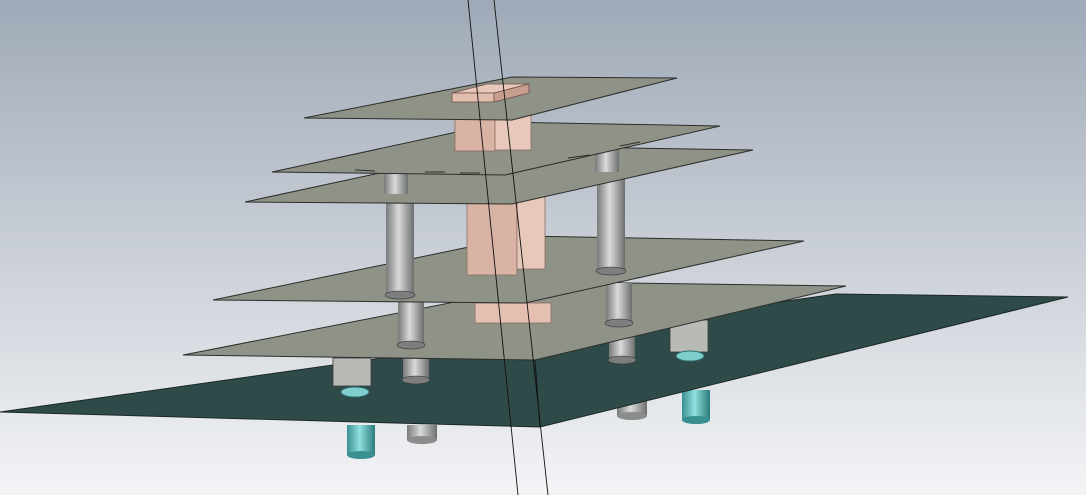  I want to click on feed-block-bottom, so click(513, 313).